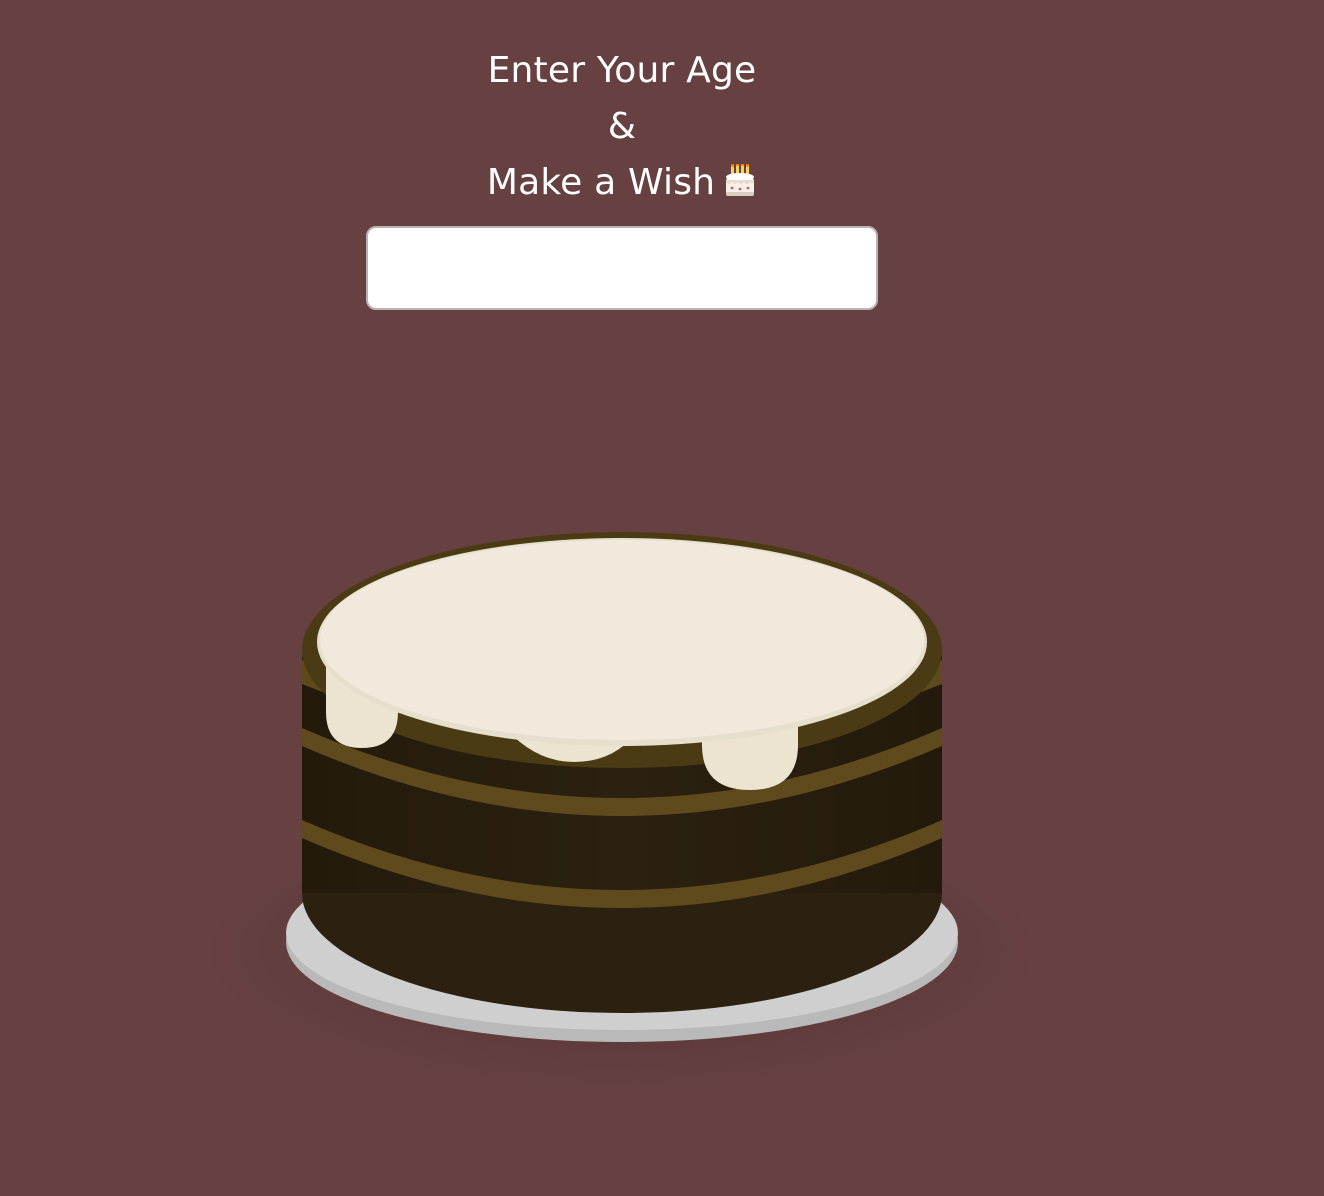 The width and height of the screenshot is (1324, 1196). I want to click on heading-ampersand: &, so click(622, 126).